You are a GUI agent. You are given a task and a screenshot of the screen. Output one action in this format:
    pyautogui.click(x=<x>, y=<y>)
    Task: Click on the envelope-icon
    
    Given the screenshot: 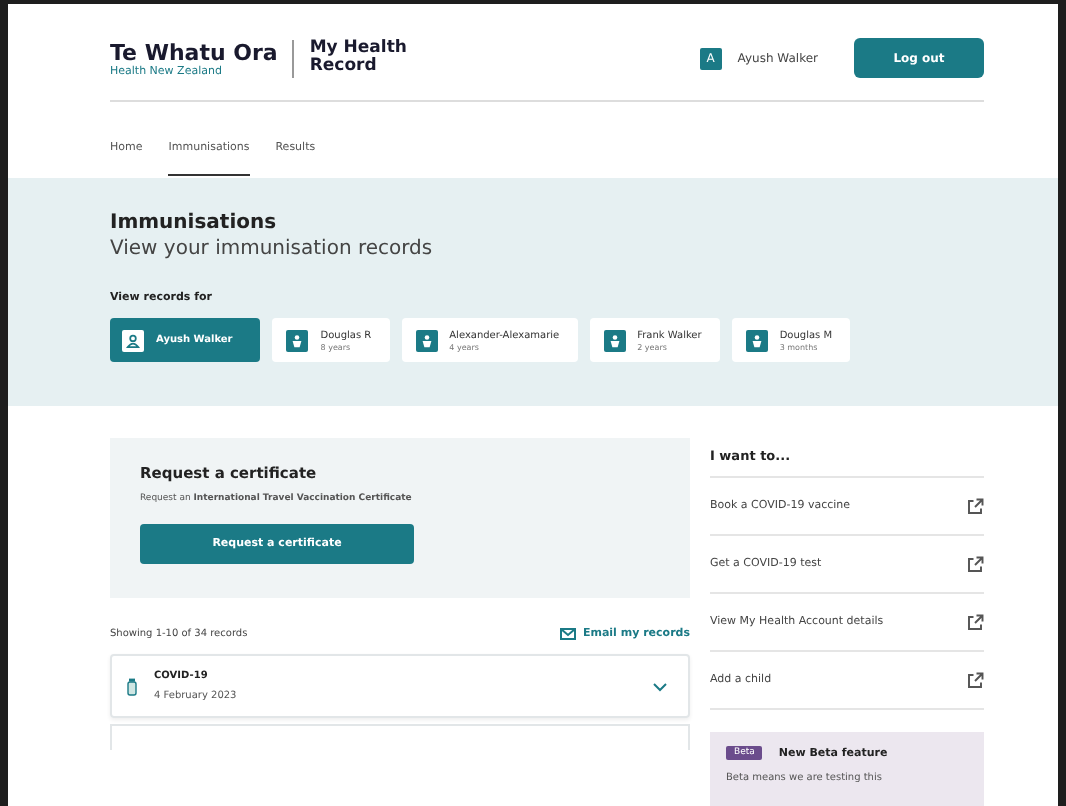 What is the action you would take?
    pyautogui.click(x=568, y=634)
    